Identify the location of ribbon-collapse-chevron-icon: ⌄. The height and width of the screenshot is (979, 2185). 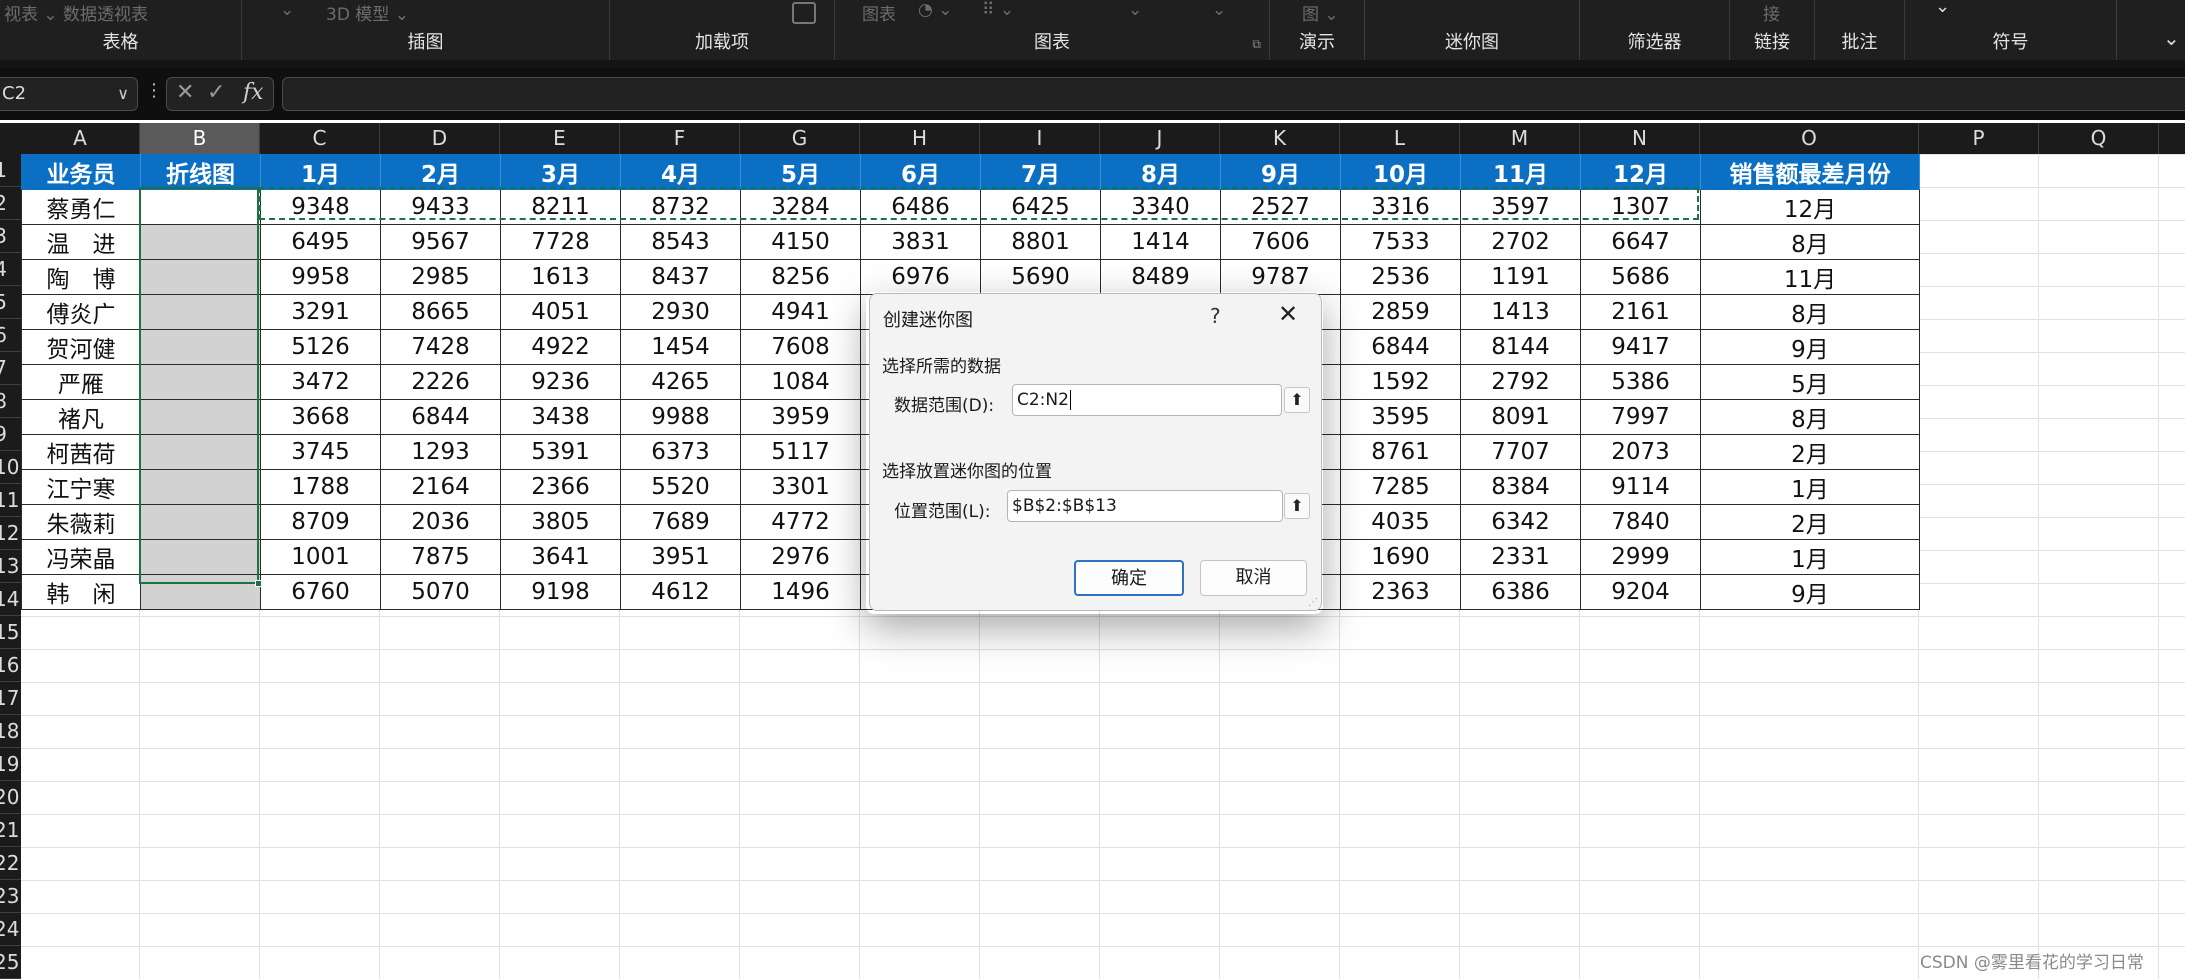
(2171, 38).